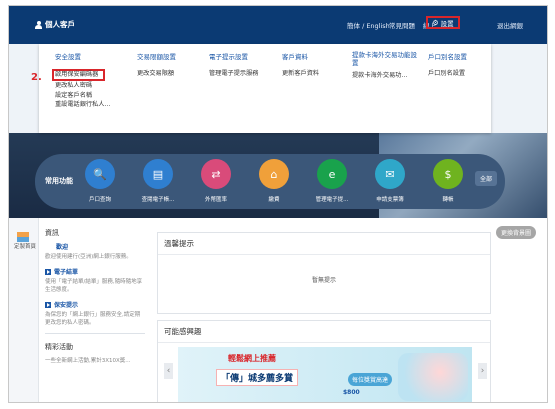  I want to click on account-search-icon: 🔍, so click(100, 174).